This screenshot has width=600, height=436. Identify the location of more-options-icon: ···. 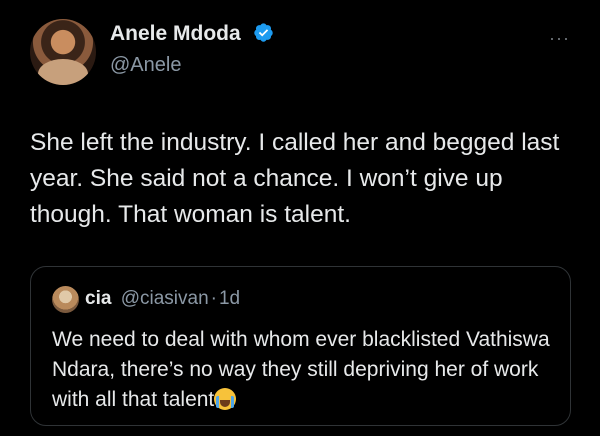
(559, 38).